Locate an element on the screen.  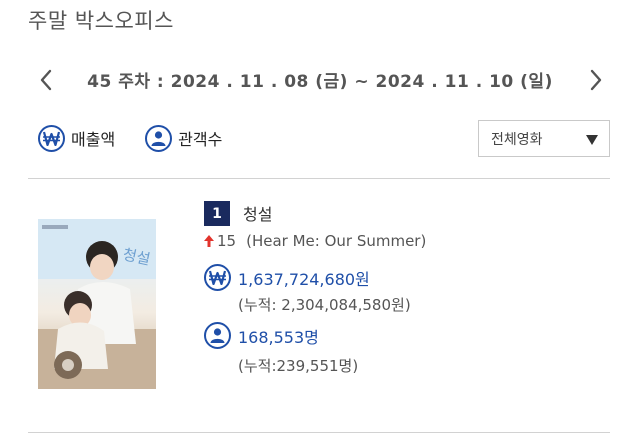
rank-change-value: 15 is located at coordinates (227, 241).